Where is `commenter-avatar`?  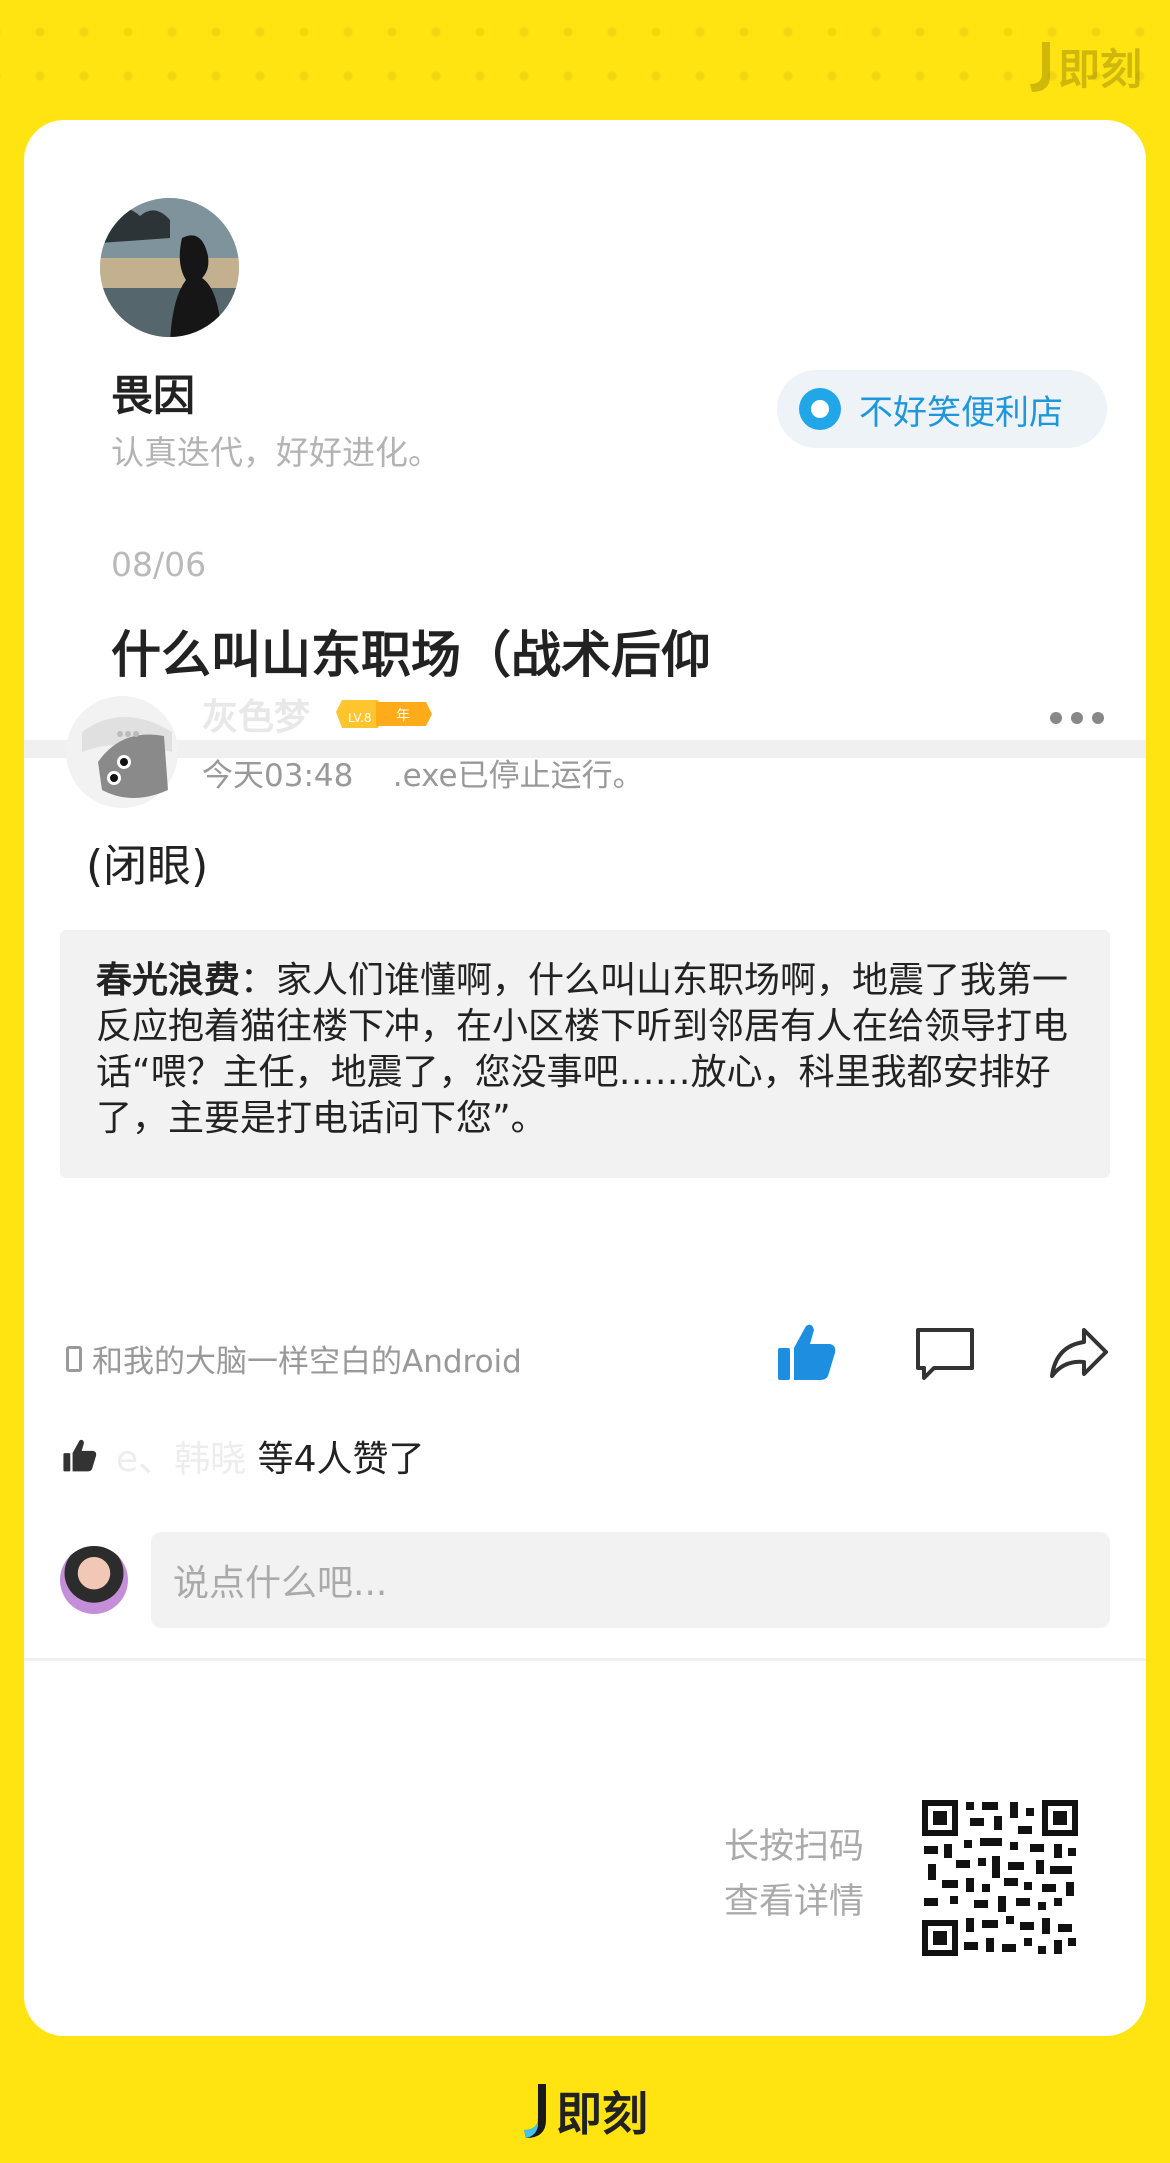
commenter-avatar is located at coordinates (127, 747).